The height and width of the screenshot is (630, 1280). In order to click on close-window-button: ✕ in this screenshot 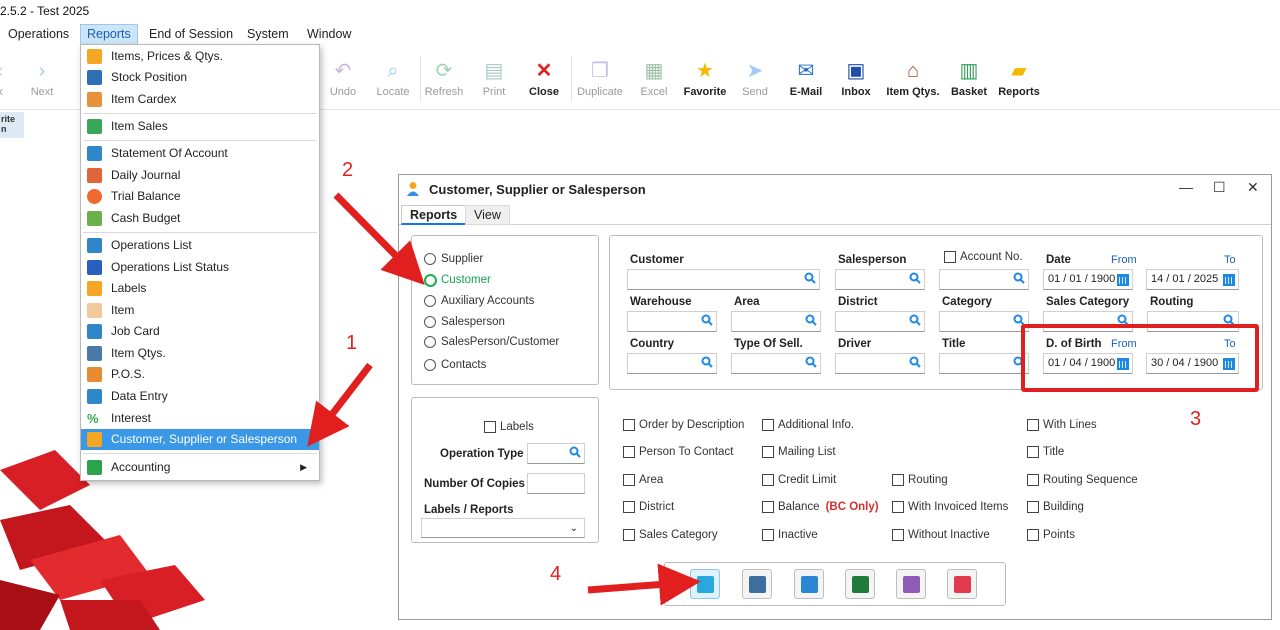, I will do `click(1253, 187)`.